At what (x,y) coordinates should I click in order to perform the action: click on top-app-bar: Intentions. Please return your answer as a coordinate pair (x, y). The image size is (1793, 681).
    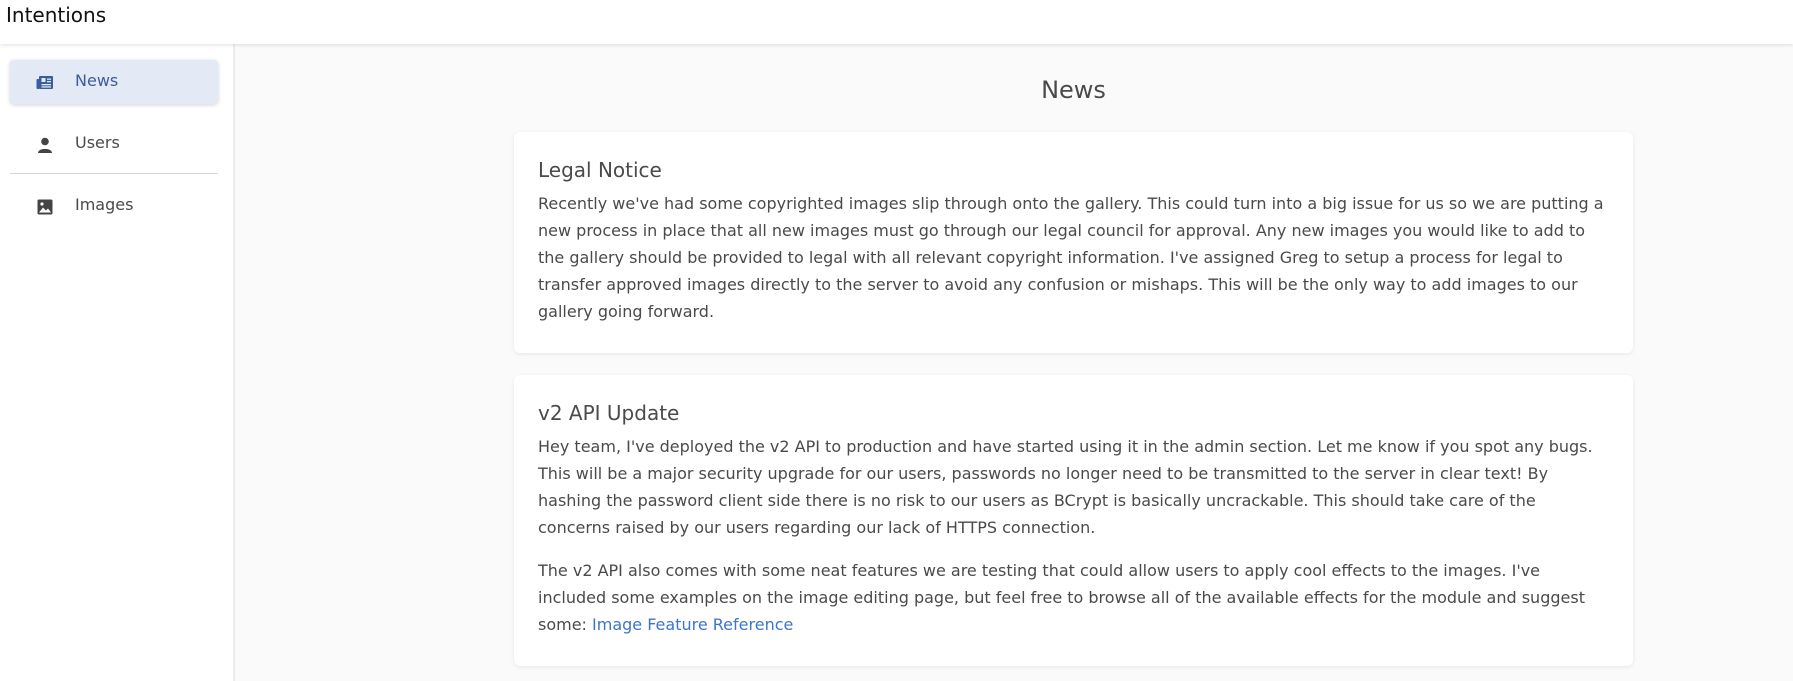
    Looking at the image, I should click on (896, 22).